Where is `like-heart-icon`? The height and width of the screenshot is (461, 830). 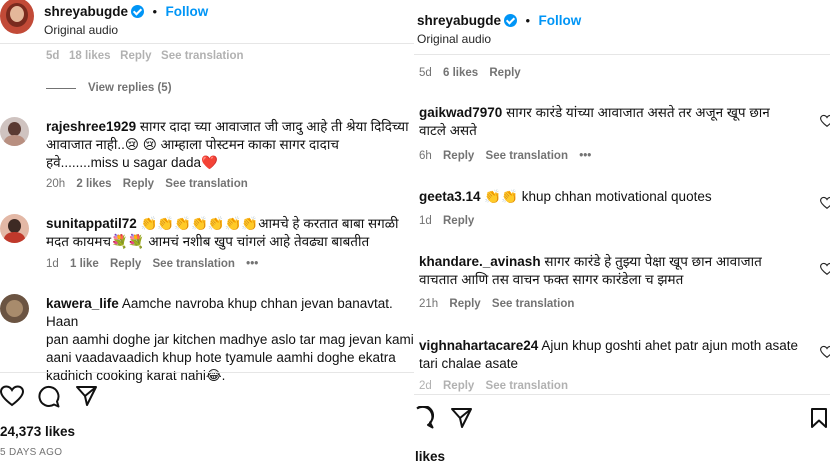 like-heart-icon is located at coordinates (12, 396).